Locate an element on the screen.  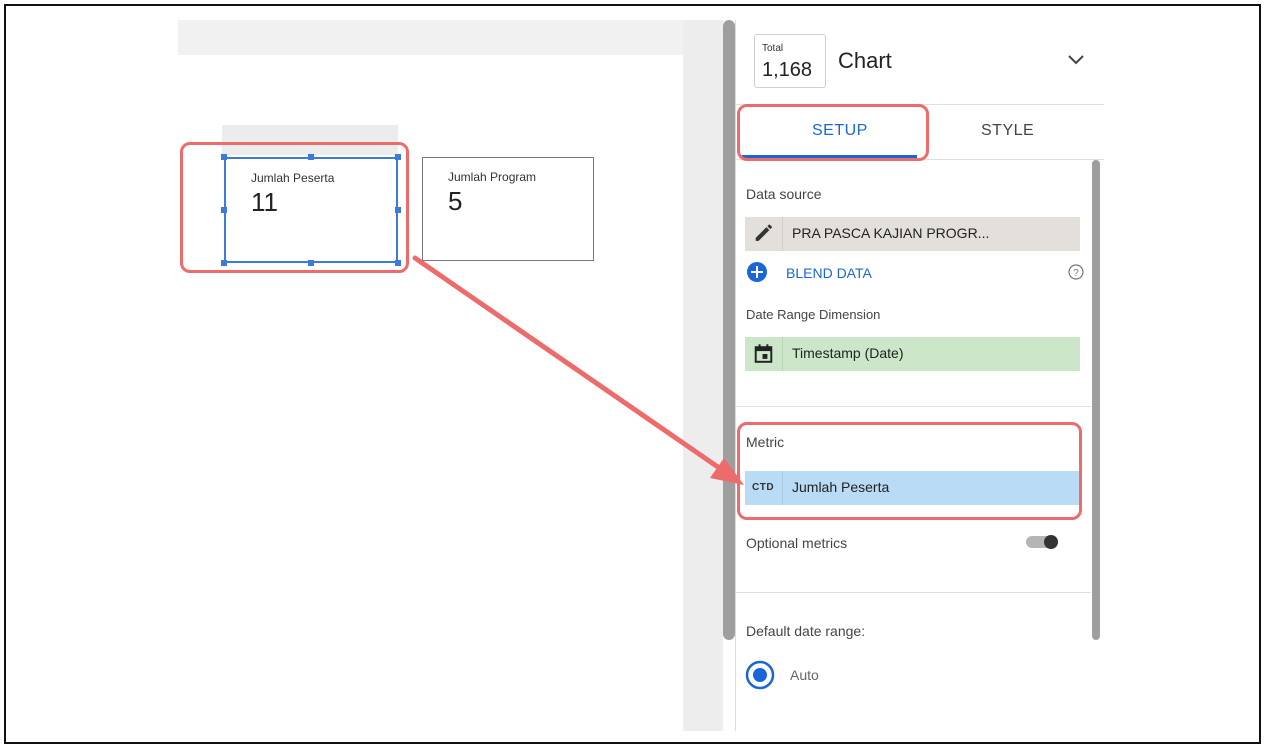
scorecard-value: 5 is located at coordinates (455, 201).